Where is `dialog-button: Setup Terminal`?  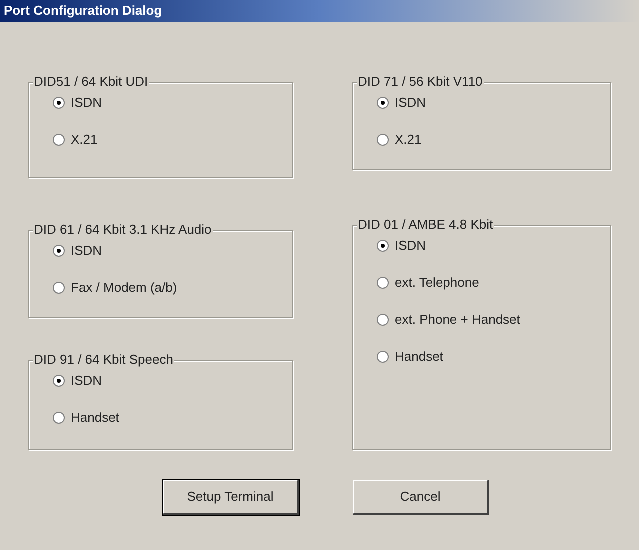 dialog-button: Setup Terminal is located at coordinates (231, 497).